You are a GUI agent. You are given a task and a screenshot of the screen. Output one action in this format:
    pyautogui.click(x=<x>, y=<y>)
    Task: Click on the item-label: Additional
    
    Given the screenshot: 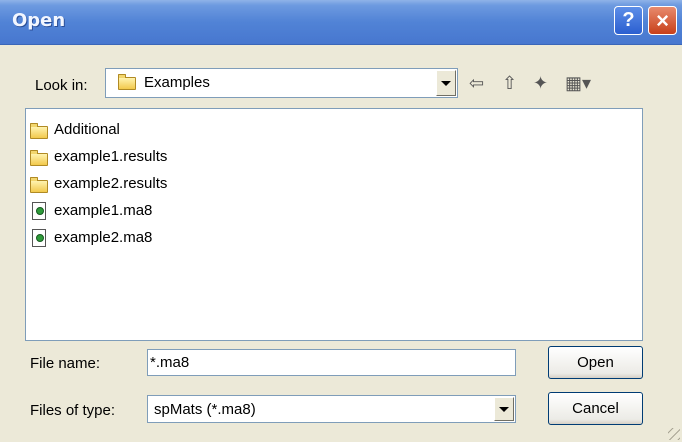 What is the action you would take?
    pyautogui.click(x=87, y=129)
    